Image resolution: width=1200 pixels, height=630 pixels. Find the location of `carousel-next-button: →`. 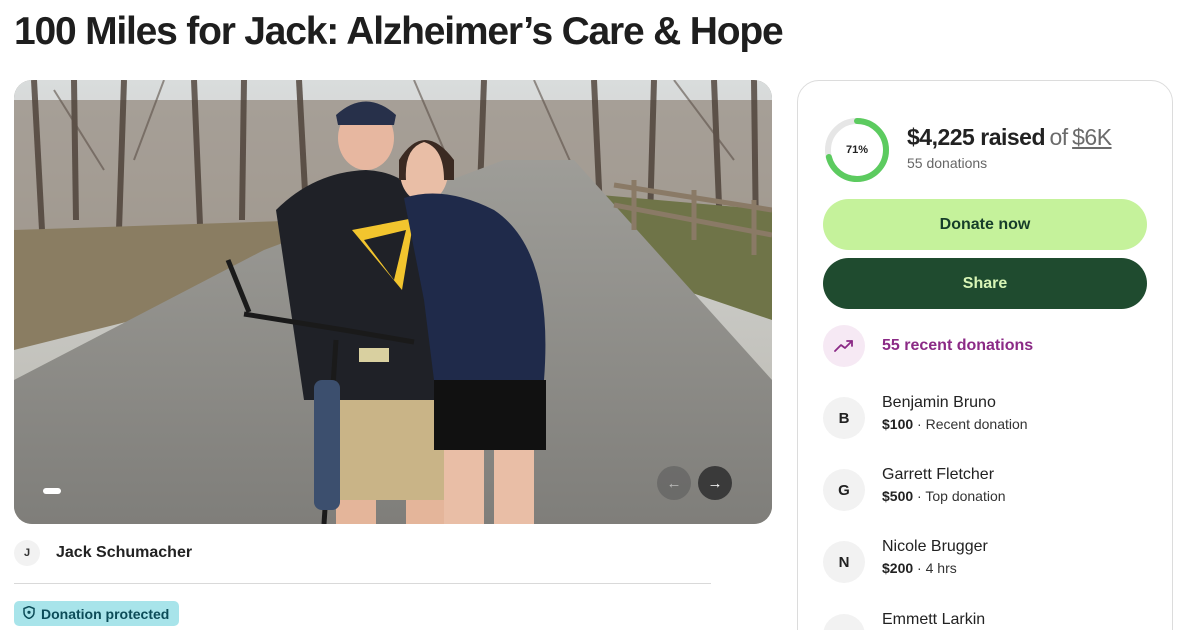

carousel-next-button: → is located at coordinates (715, 483).